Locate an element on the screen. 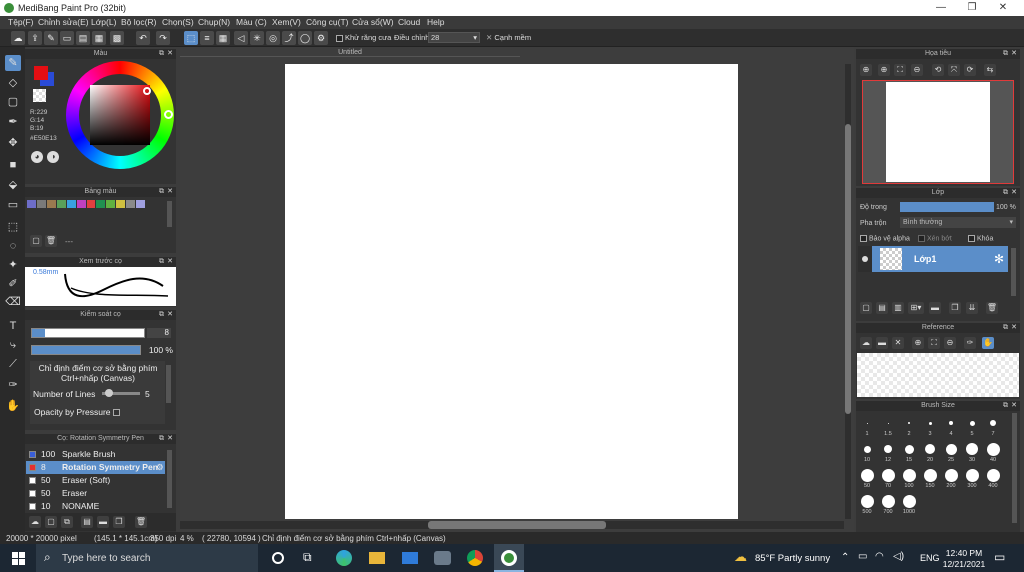  menu-snap: Chụp(N) is located at coordinates (214, 22).